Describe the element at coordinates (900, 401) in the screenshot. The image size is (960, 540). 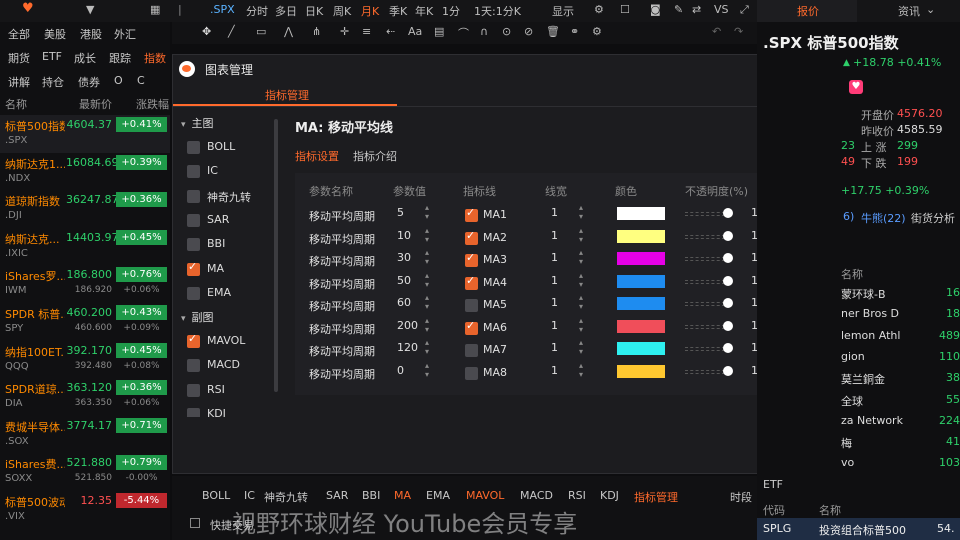
I see `list-item: 全球 55` at that location.